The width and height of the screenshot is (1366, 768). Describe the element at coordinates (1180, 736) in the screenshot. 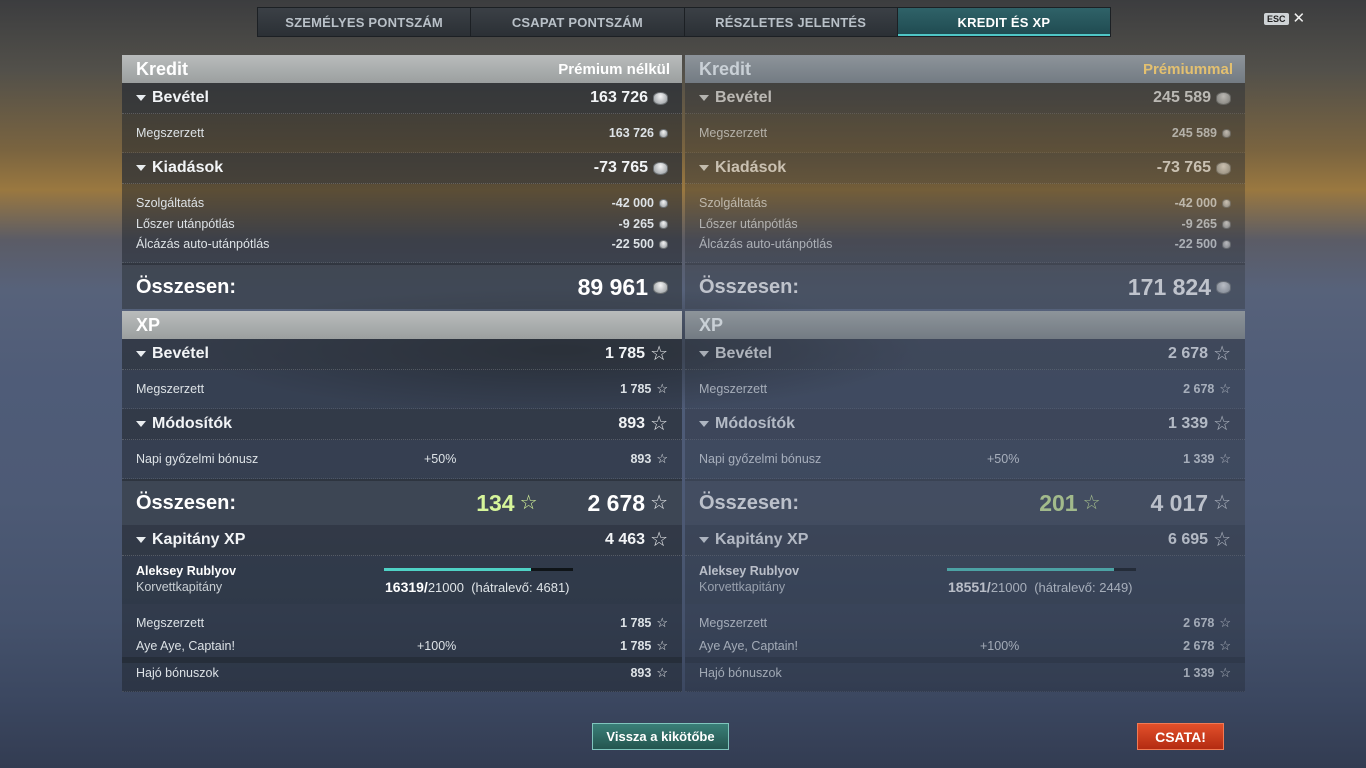

I see `battle-button: CSATA!` at that location.